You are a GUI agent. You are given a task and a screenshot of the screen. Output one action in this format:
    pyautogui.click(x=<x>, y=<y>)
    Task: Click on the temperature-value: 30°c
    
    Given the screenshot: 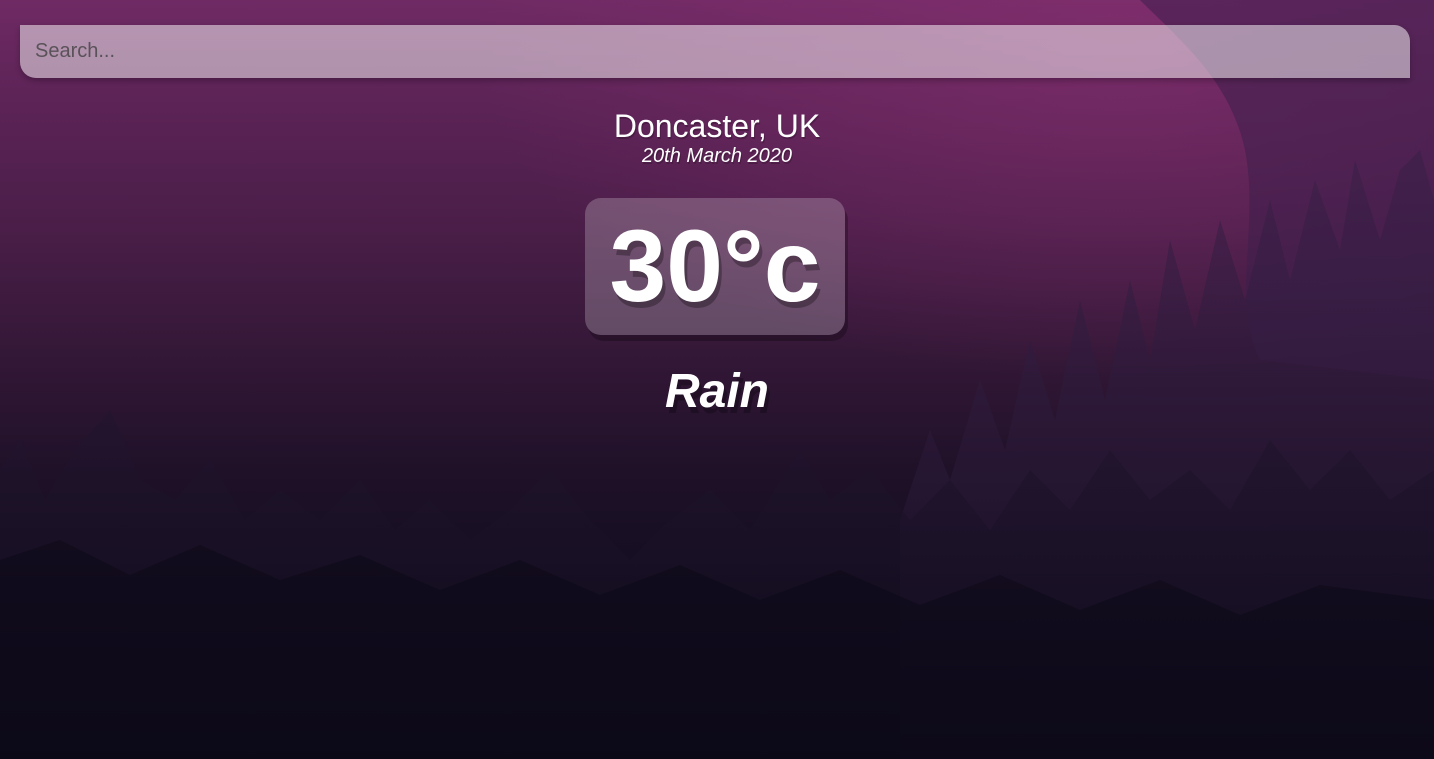 What is the action you would take?
    pyautogui.click(x=715, y=266)
    